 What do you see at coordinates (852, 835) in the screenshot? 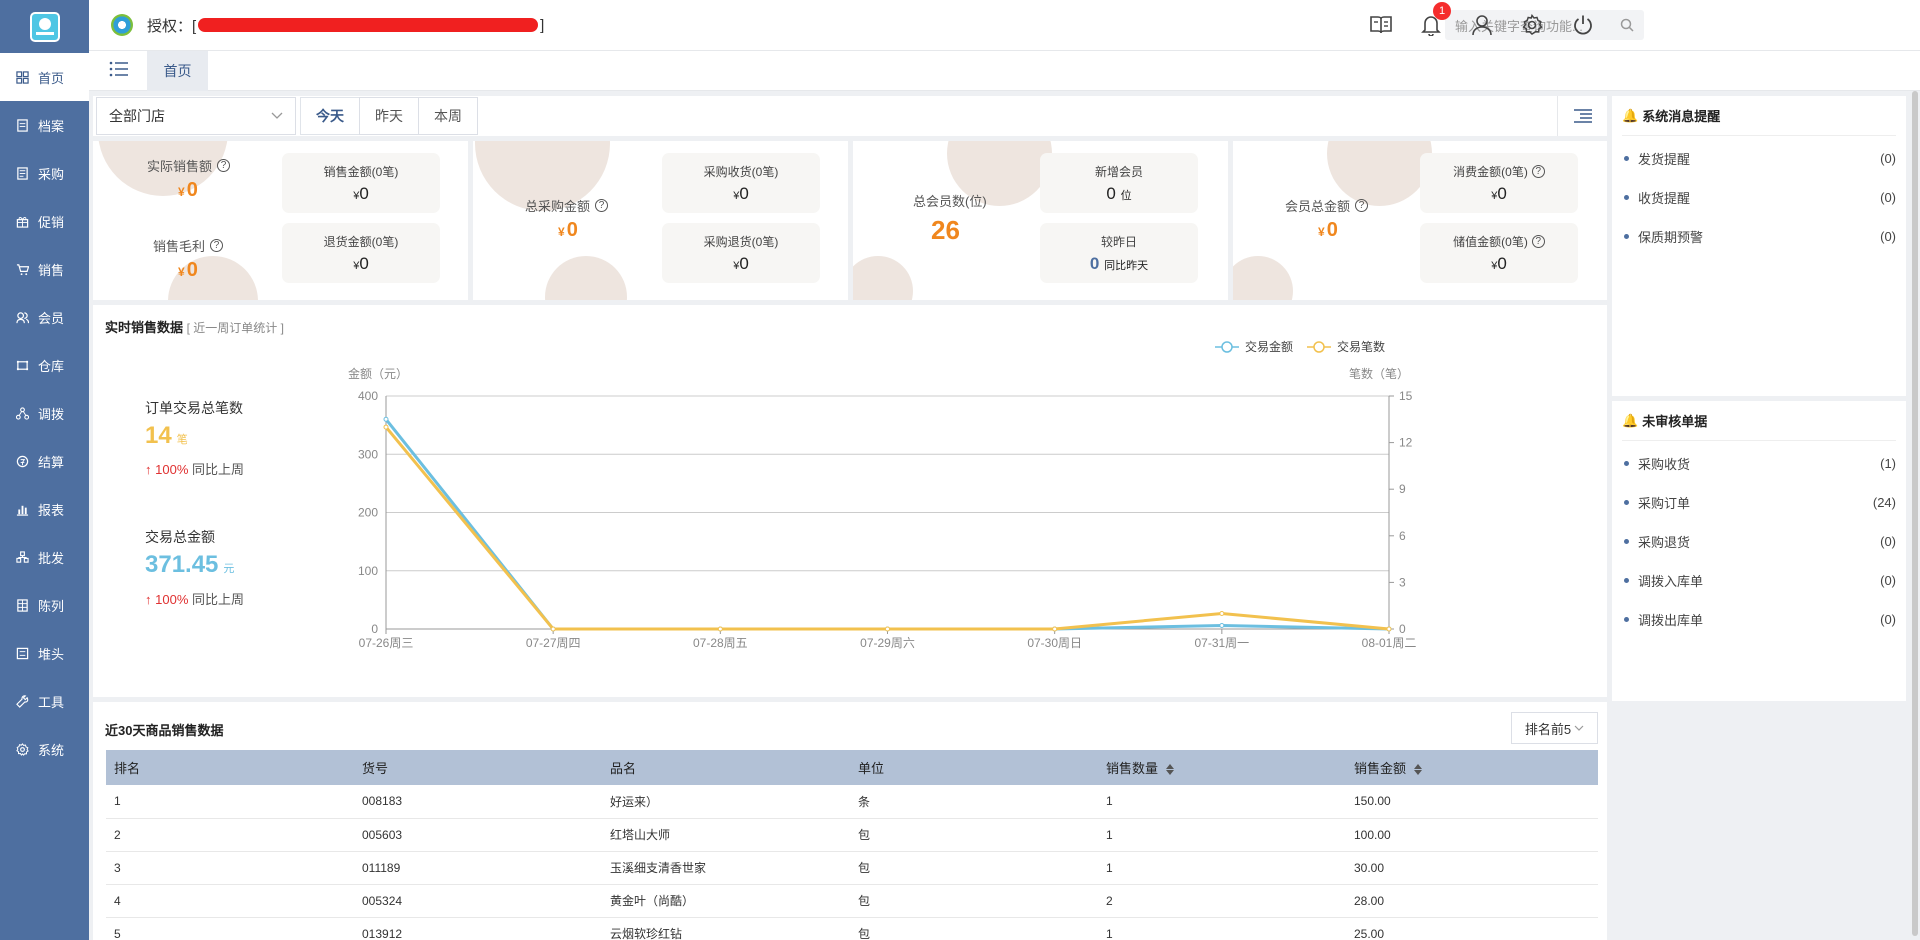
I see `table-row: 2 005603 红塔山大师包 1 100.00` at bounding box center [852, 835].